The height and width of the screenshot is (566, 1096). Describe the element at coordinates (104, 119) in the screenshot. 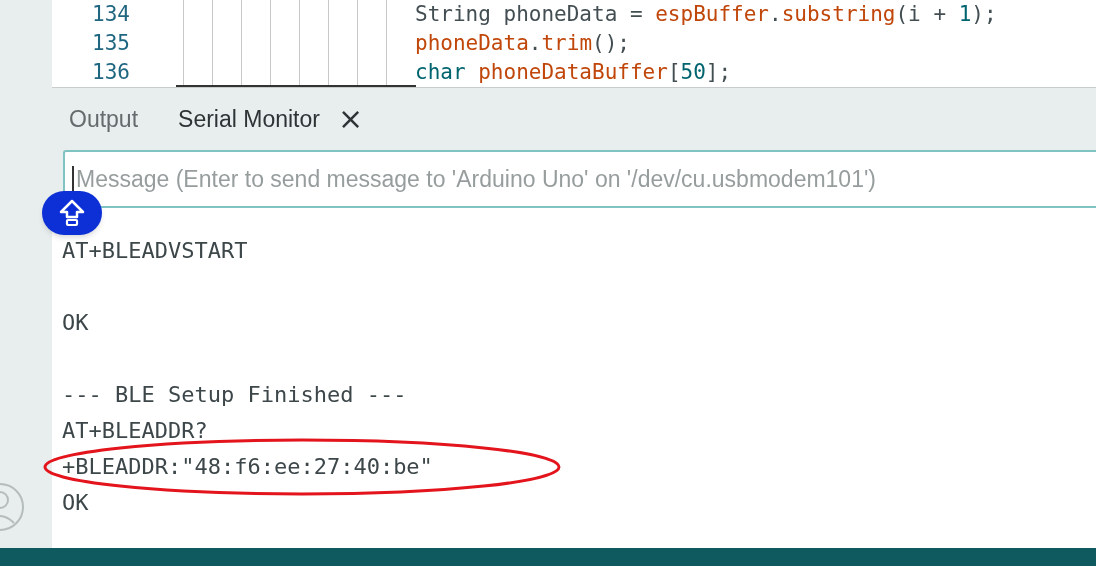

I see `panel-tab: Output` at that location.